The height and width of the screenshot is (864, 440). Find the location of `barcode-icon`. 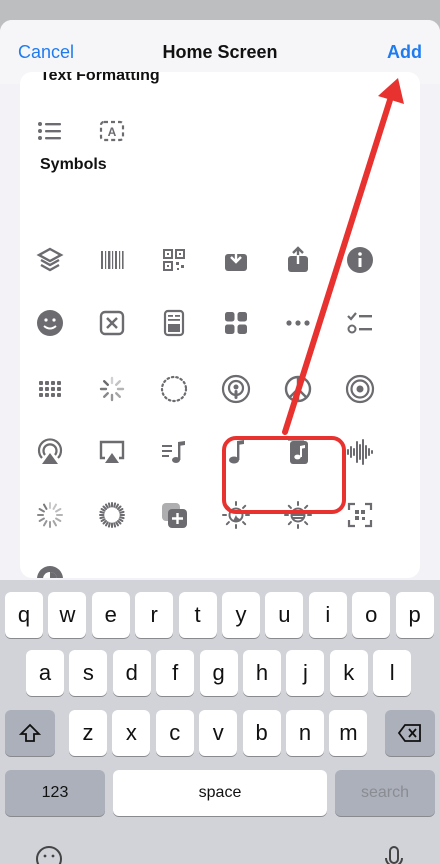

barcode-icon is located at coordinates (112, 260).